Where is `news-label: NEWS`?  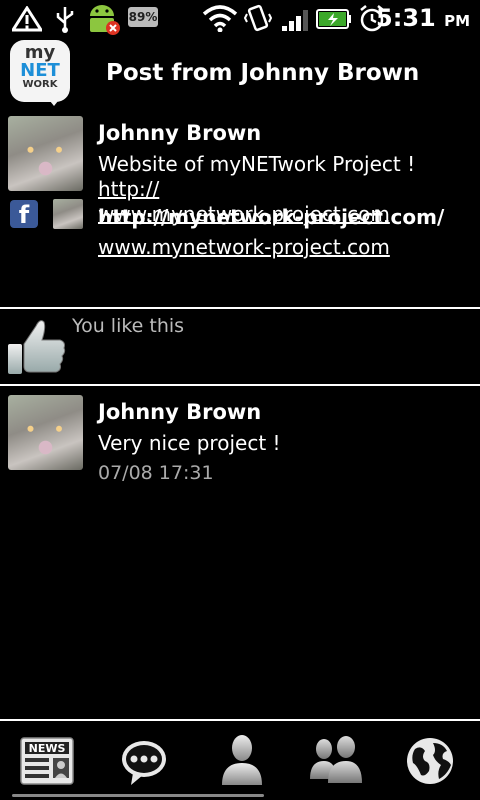
news-label: NEWS is located at coordinates (47, 748).